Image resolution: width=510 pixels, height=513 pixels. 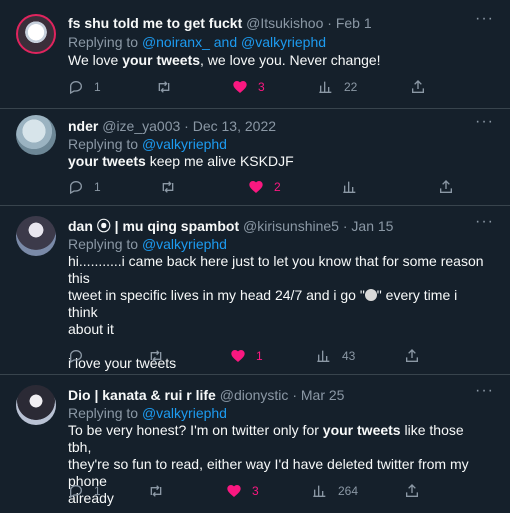 What do you see at coordinates (323, 395) in the screenshot?
I see `tweet-date: Mar 25` at bounding box center [323, 395].